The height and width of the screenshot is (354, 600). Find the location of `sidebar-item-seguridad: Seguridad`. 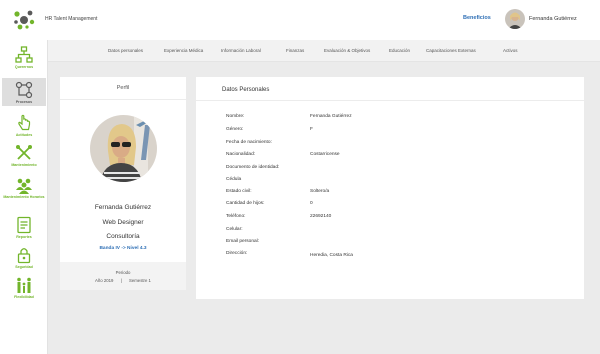

sidebar-item-seguridad: Seguridad is located at coordinates (24, 260).